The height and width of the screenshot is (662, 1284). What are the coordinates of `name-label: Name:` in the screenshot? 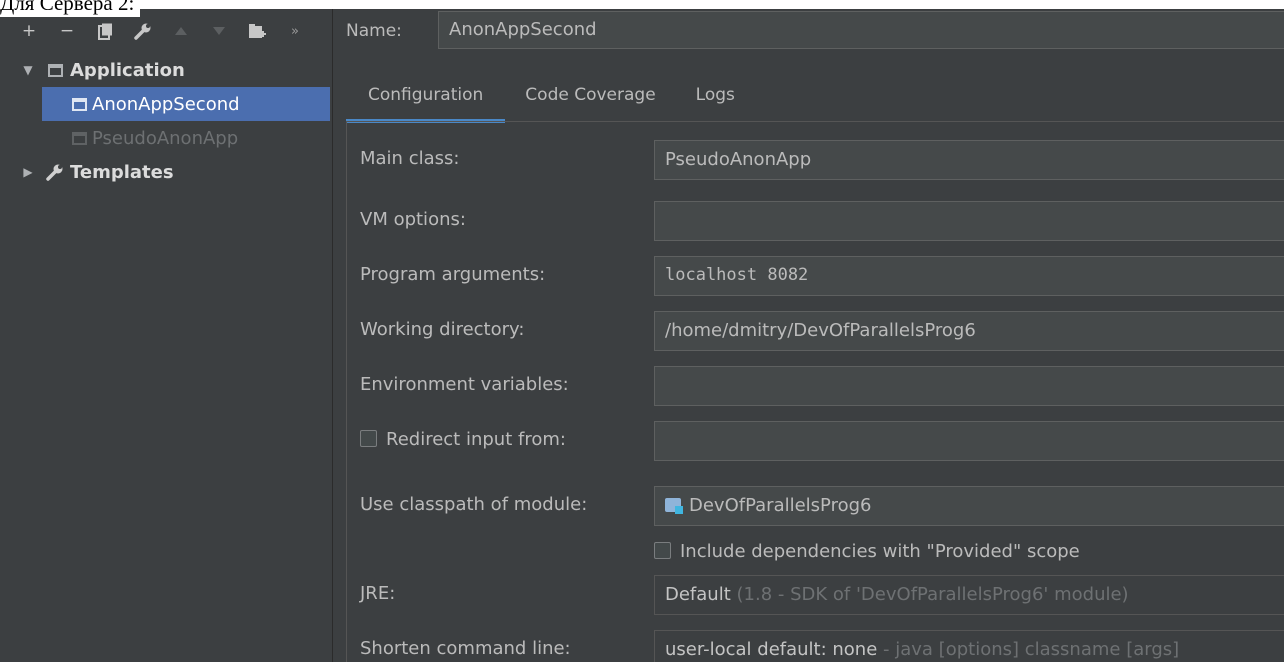 It's located at (374, 31).